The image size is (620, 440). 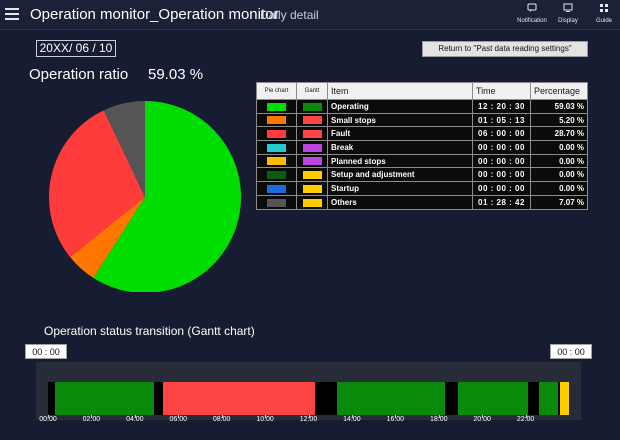 I want to click on gantt-tick-label: 08:00, so click(x=221, y=419).